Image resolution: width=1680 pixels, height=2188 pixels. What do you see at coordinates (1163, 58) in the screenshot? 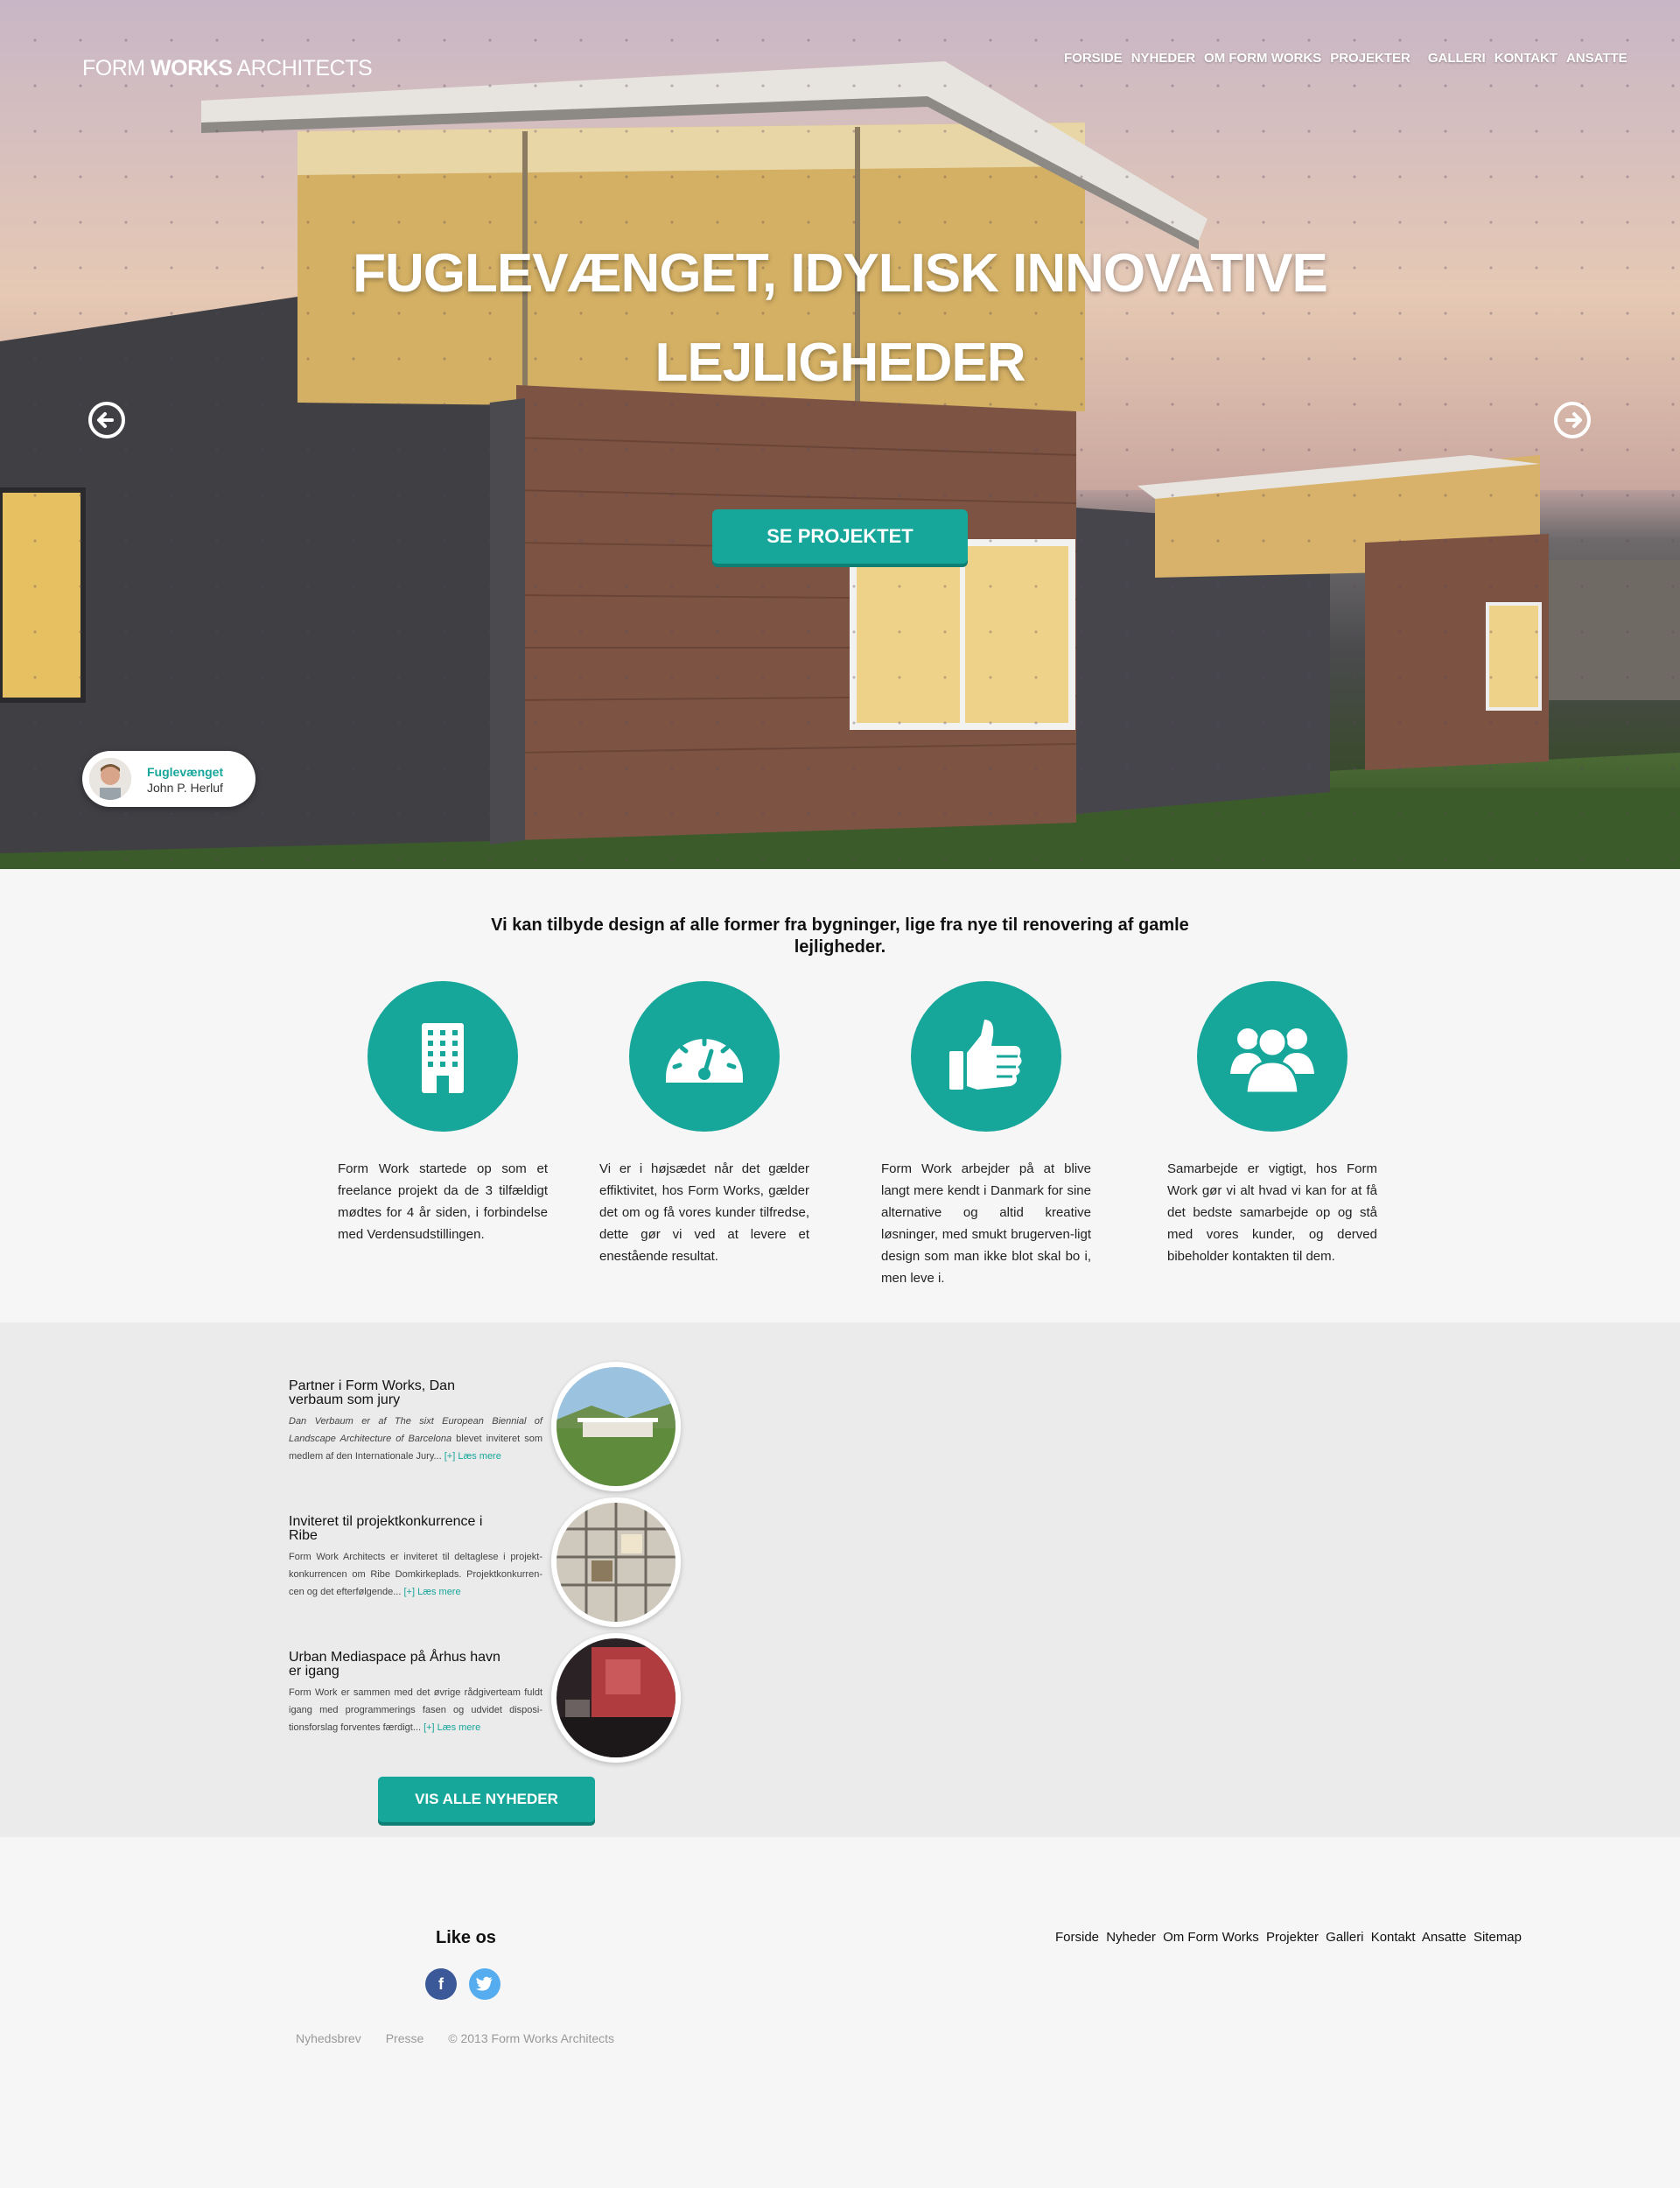
I see `nav-nyheder: NYHEDER` at bounding box center [1163, 58].